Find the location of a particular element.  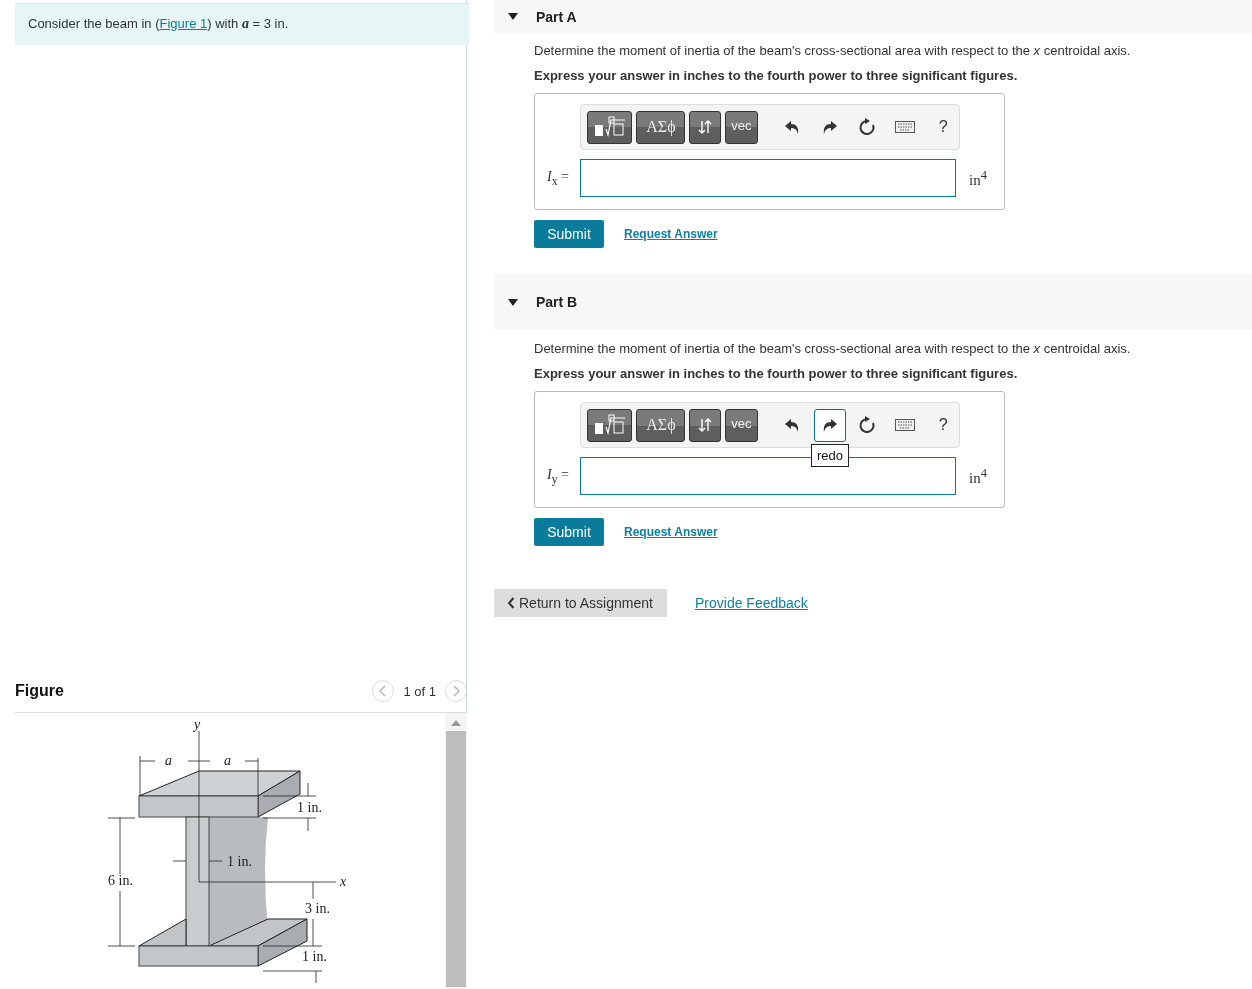

part-title: Part A is located at coordinates (556, 16).